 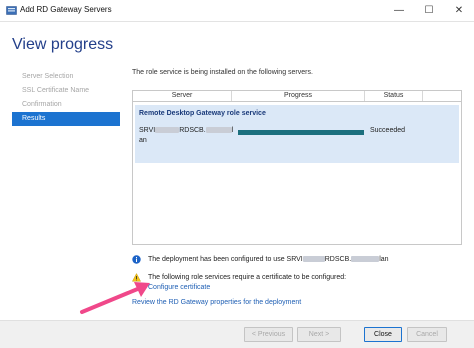 I want to click on server-name: SRVI RDSCB. l an, so click(x=186, y=136).